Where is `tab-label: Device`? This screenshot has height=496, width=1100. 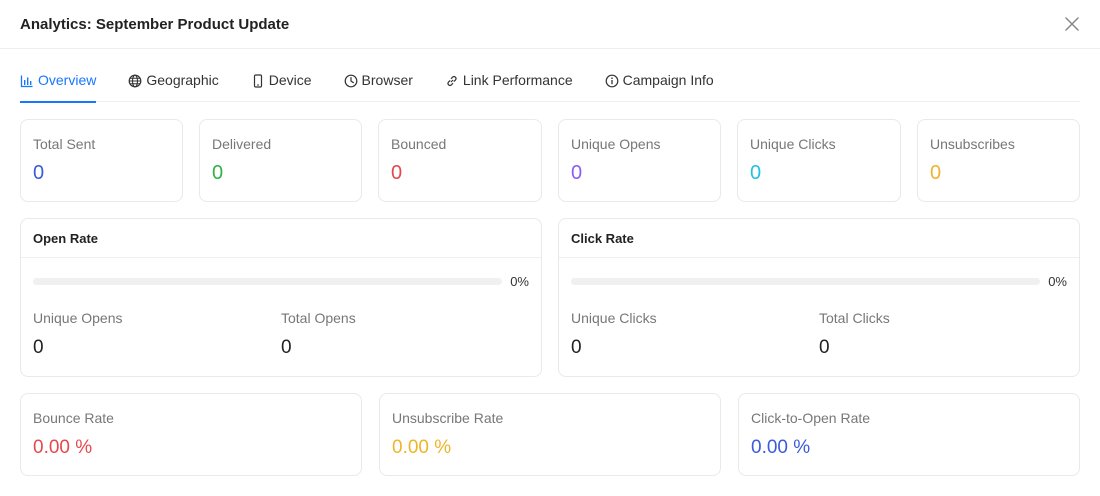
tab-label: Device is located at coordinates (290, 80).